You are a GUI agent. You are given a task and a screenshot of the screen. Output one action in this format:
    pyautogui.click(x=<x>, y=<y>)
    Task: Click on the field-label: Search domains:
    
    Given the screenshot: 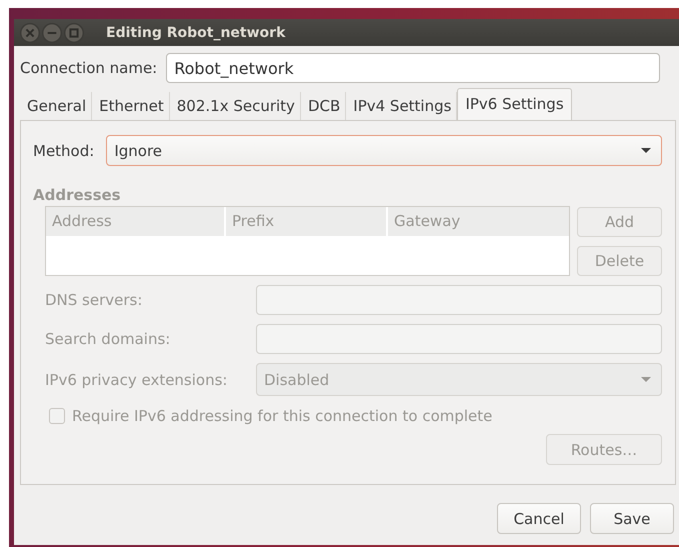 What is the action you would take?
    pyautogui.click(x=108, y=339)
    